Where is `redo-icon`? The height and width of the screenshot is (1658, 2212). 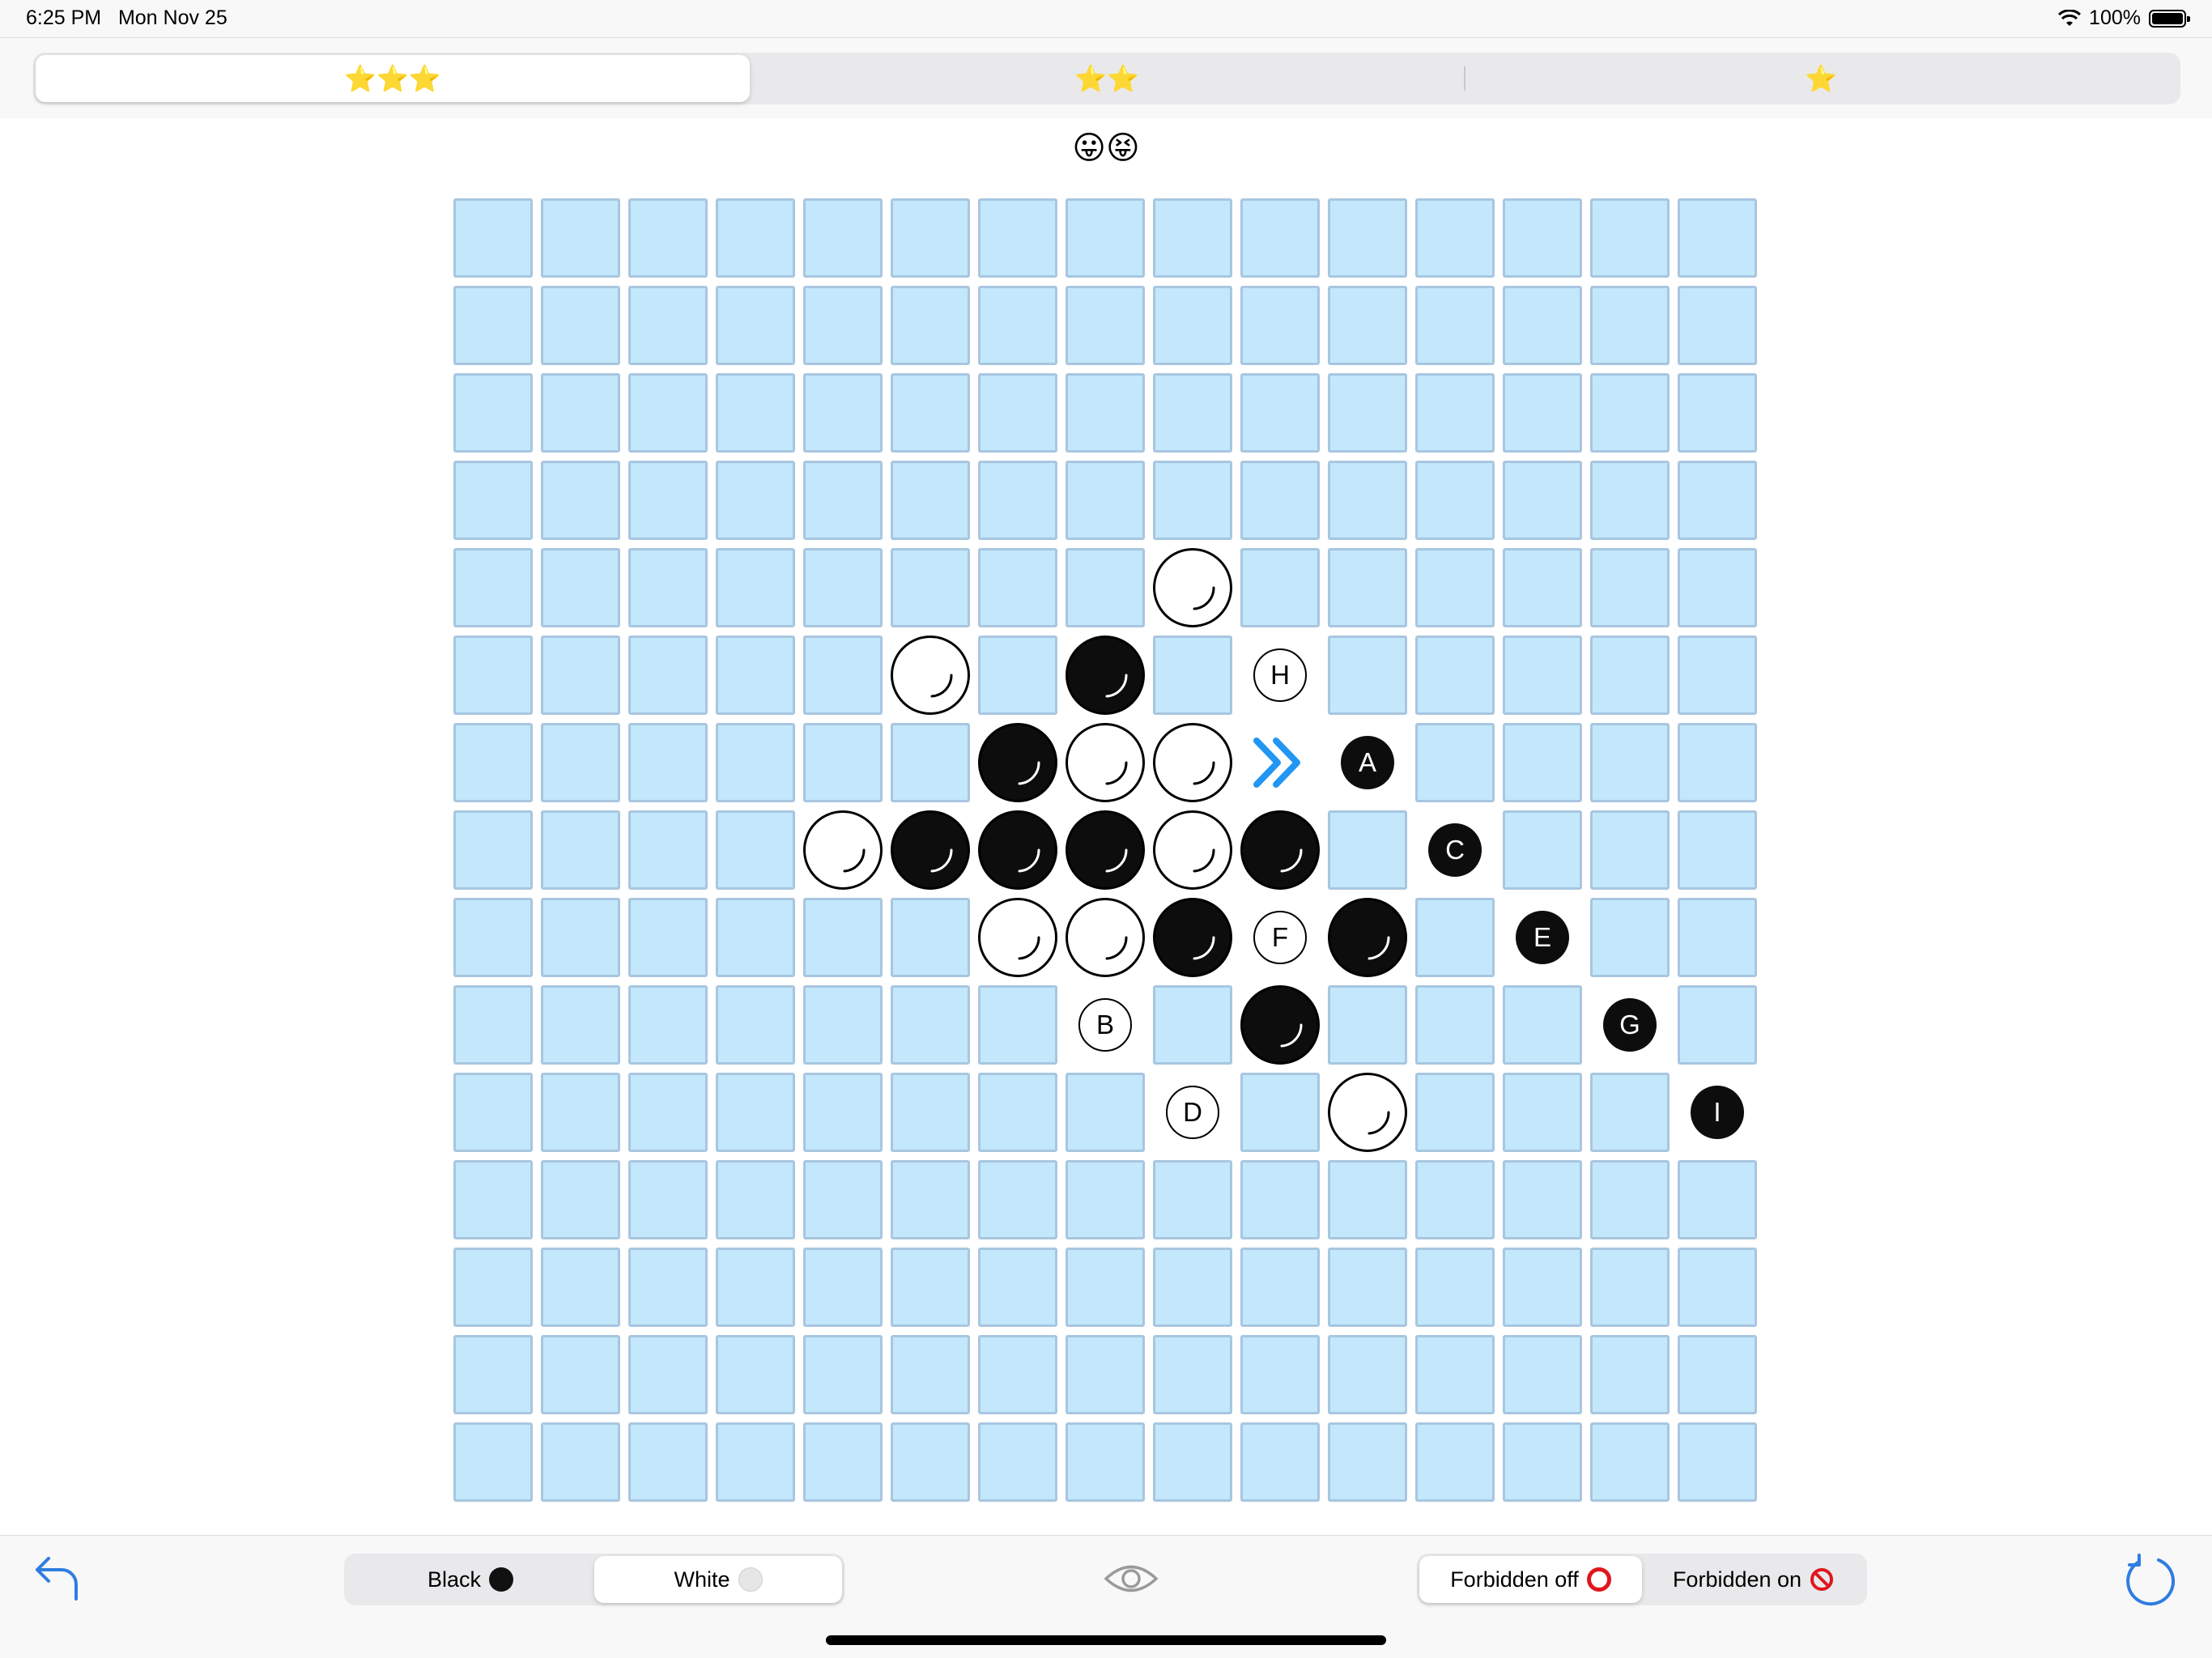
redo-icon is located at coordinates (2150, 1581).